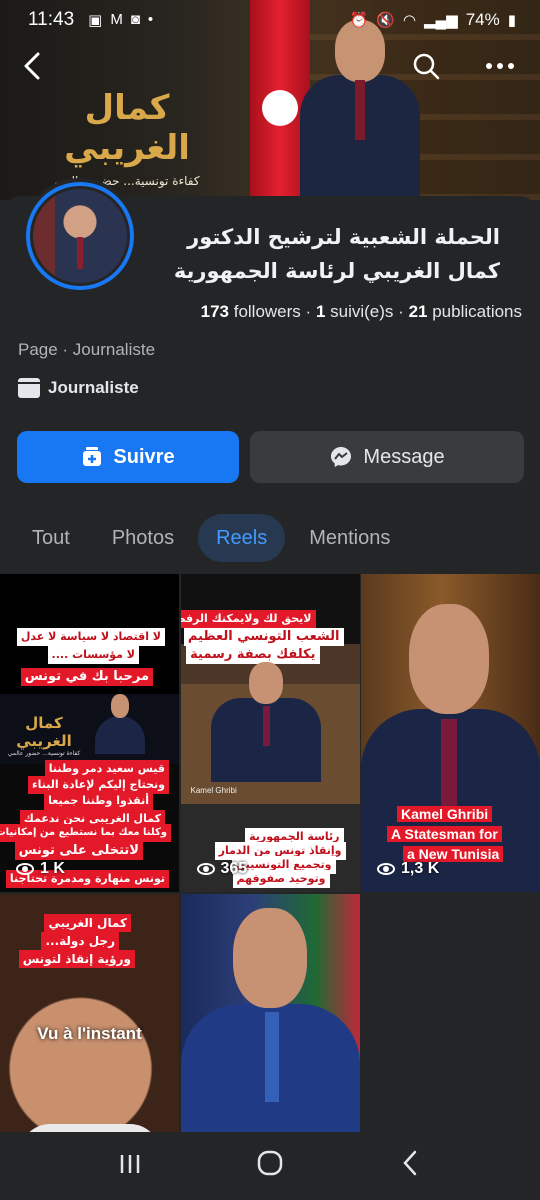  Describe the element at coordinates (482, 19) in the screenshot. I see `battery-level: 74%` at that location.